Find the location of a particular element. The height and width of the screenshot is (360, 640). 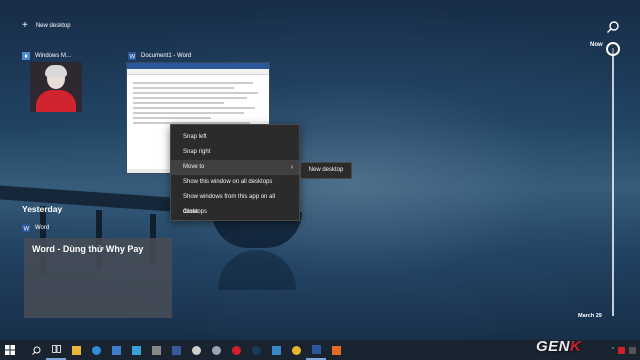

facebook-icon is located at coordinates (176, 350).